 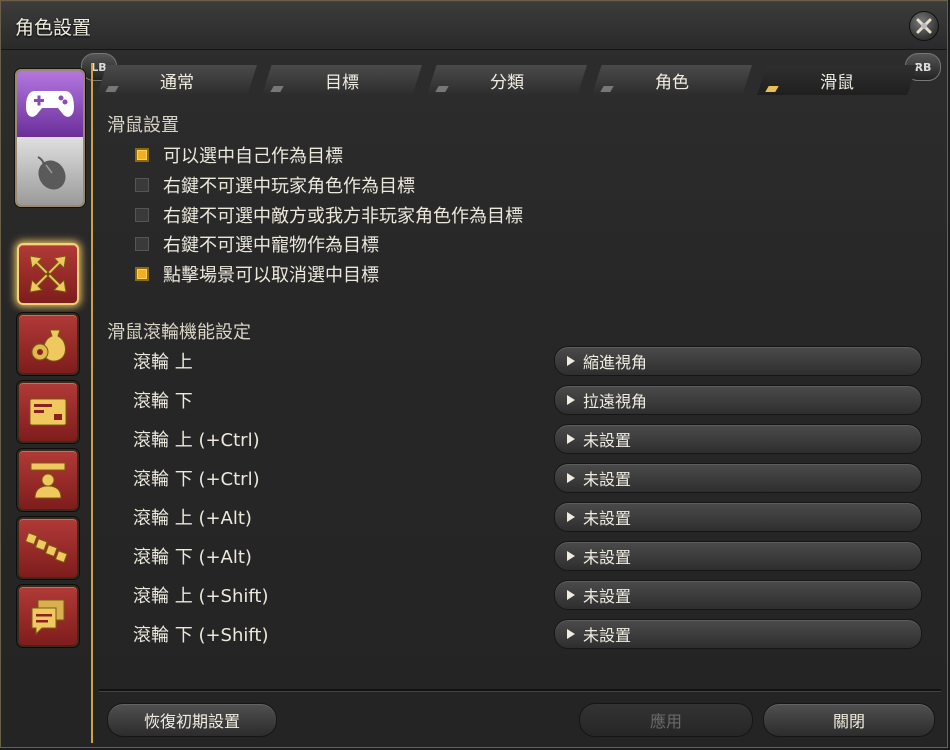 I want to click on option-label: 右鍵不可選中敵方或我方非玩家角色作為目標, so click(x=343, y=216).